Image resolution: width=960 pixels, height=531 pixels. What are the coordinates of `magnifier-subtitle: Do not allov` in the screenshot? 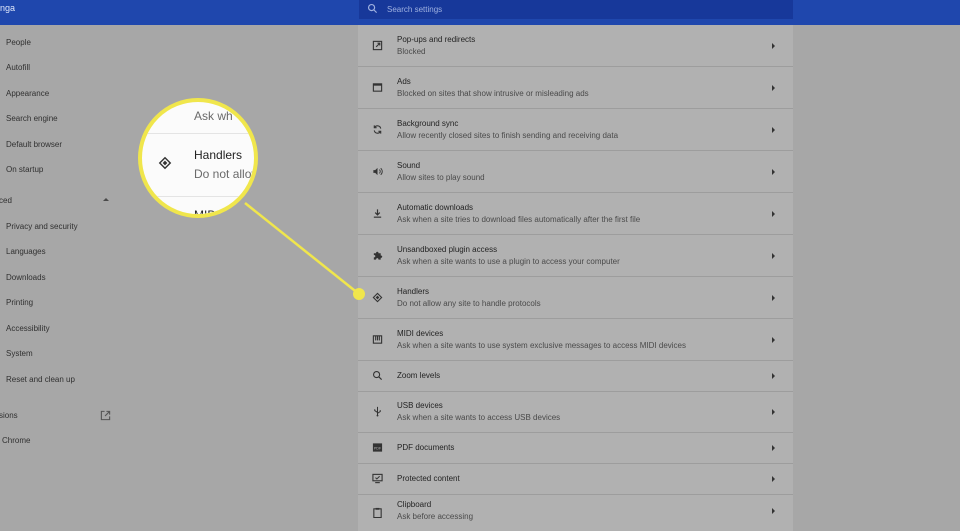 It's located at (226, 174).